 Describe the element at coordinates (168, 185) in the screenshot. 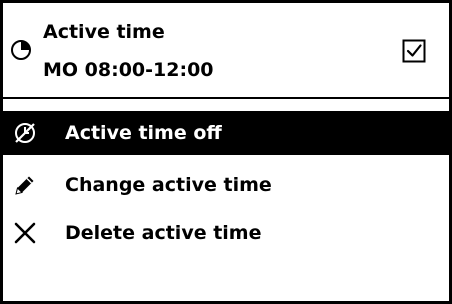

I see `menu-item-label: Change active time` at that location.